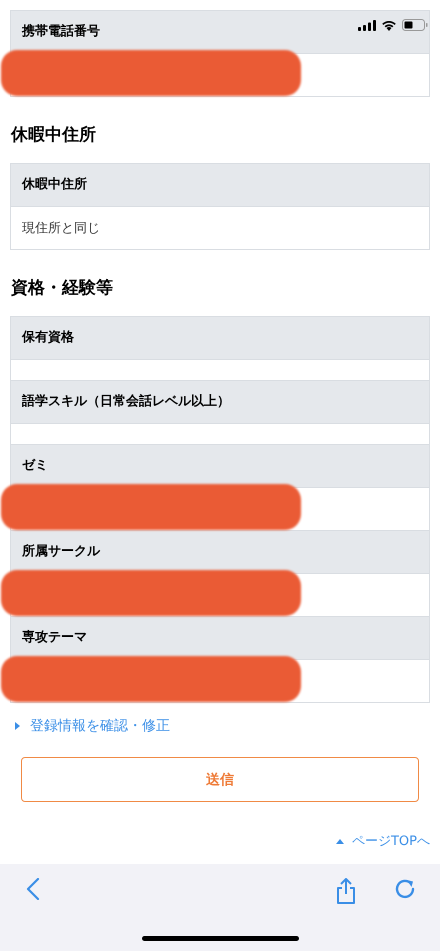  I want to click on battery-icon, so click(415, 25).